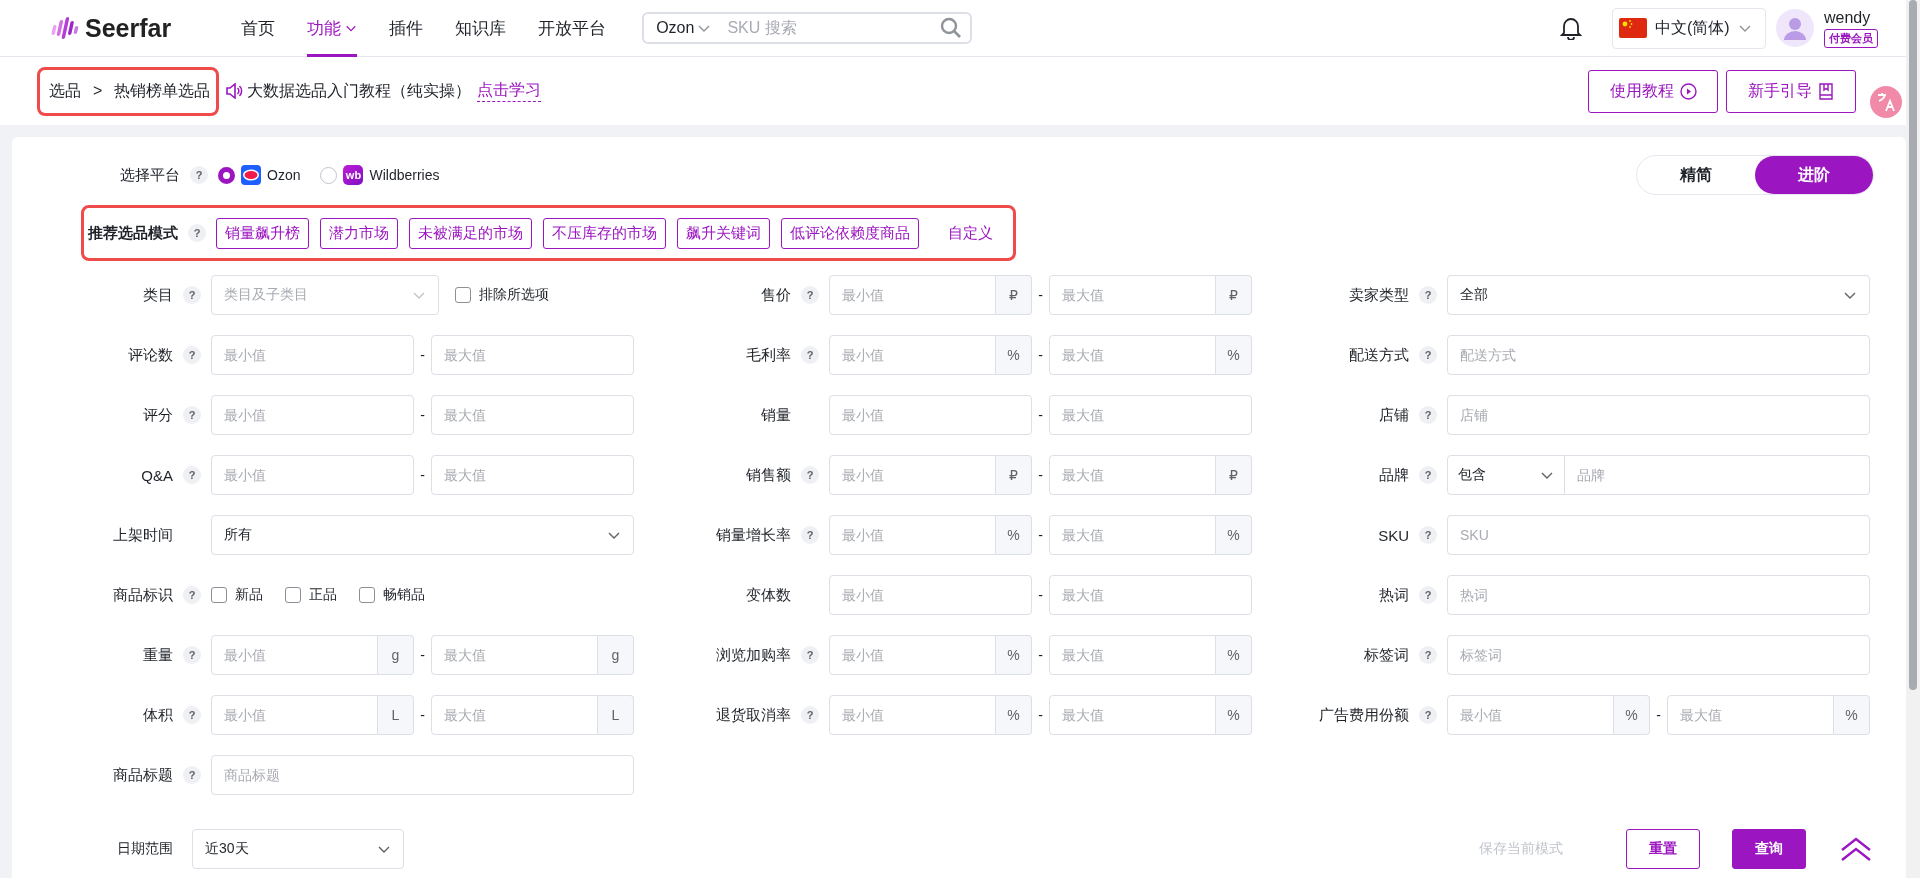  Describe the element at coordinates (237, 595) in the screenshot. I see `tag-checkbox: 新品` at that location.